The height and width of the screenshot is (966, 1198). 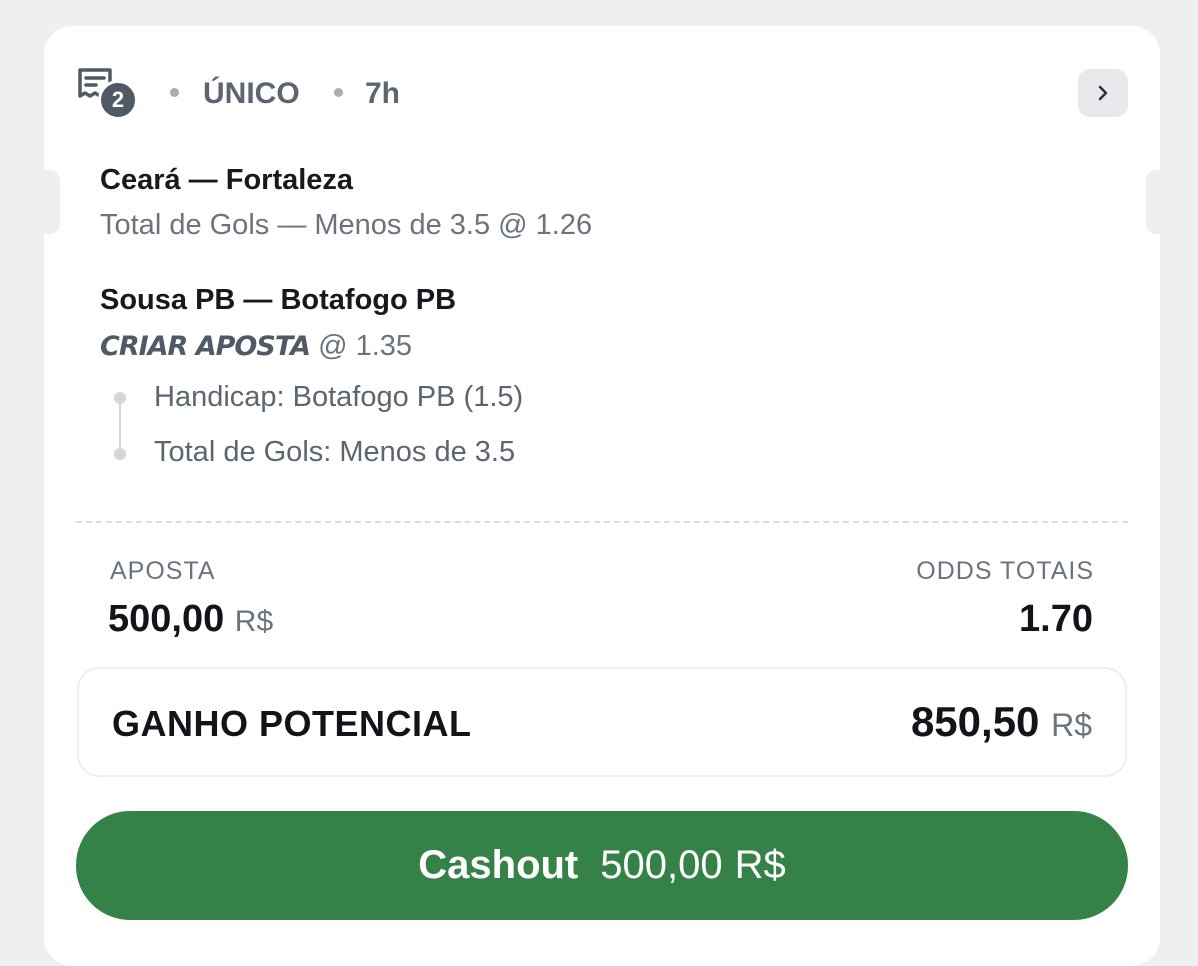 I want to click on dashed-divider, so click(x=602, y=522).